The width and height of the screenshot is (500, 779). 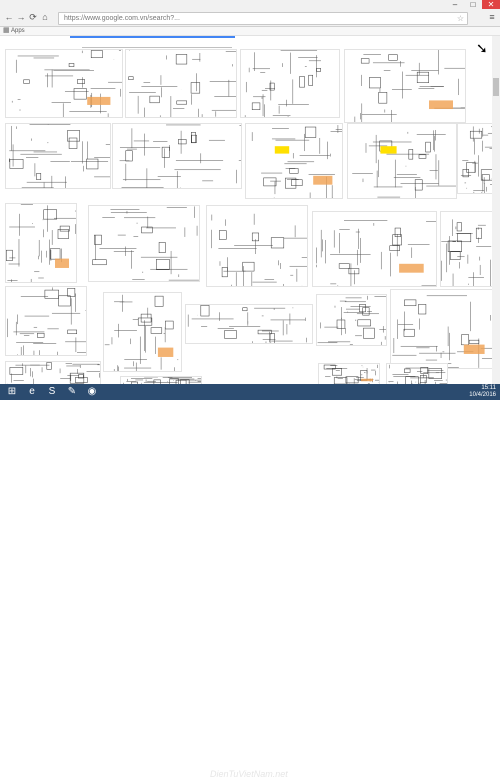 What do you see at coordinates (52, 392) in the screenshot?
I see `skype-icon: S` at bounding box center [52, 392].